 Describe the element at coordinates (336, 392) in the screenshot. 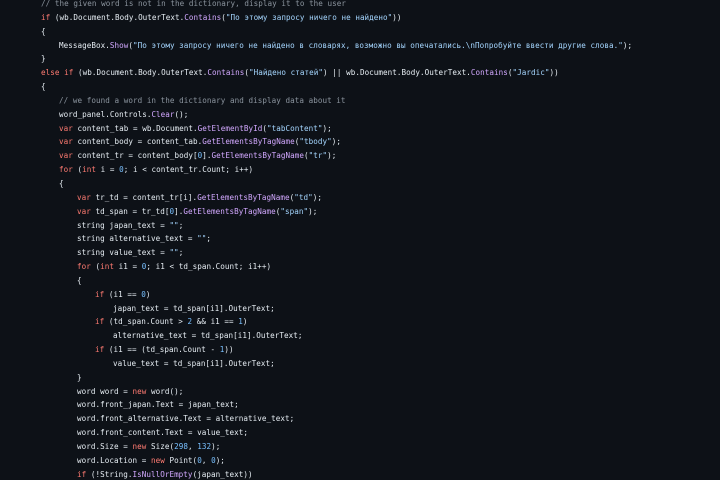

I see `code-line: word word = new word();` at that location.